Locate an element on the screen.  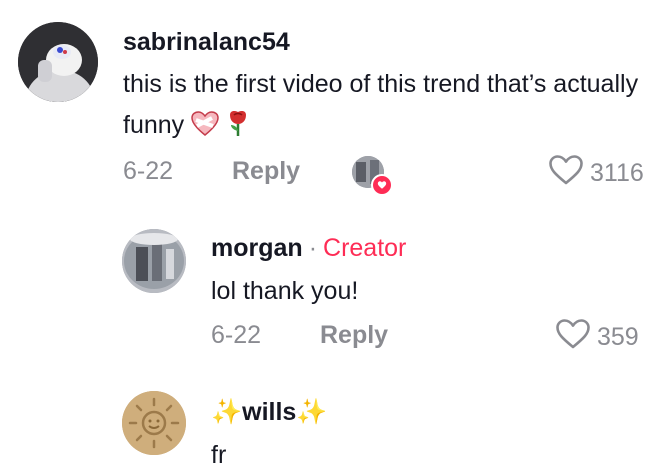
username: ✨wills✨ is located at coordinates (269, 412).